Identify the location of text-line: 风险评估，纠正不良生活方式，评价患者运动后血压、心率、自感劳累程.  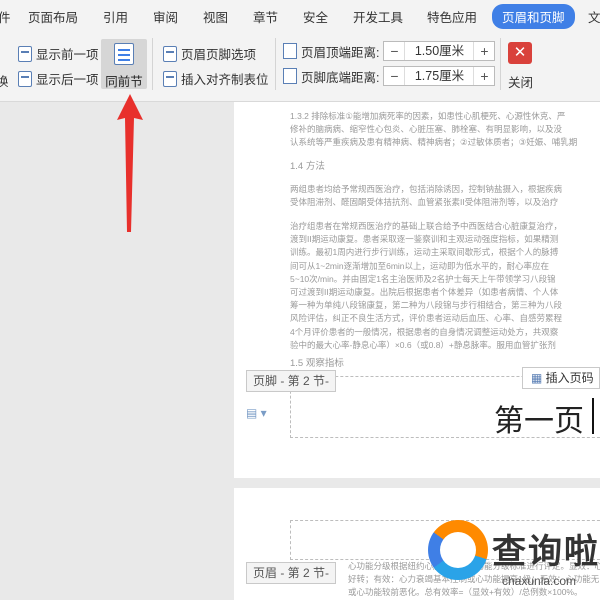
(426, 318).